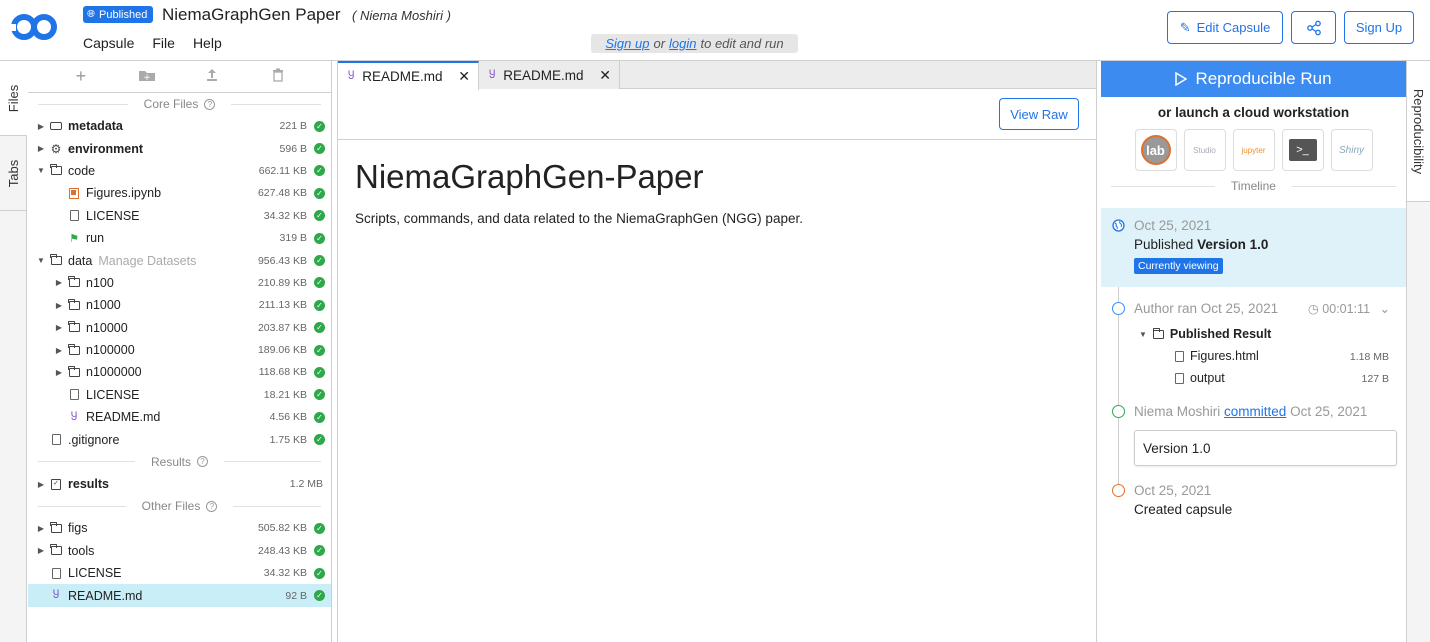  What do you see at coordinates (1178, 266) in the screenshot?
I see `currently-viewing-badge: Currently viewing` at bounding box center [1178, 266].